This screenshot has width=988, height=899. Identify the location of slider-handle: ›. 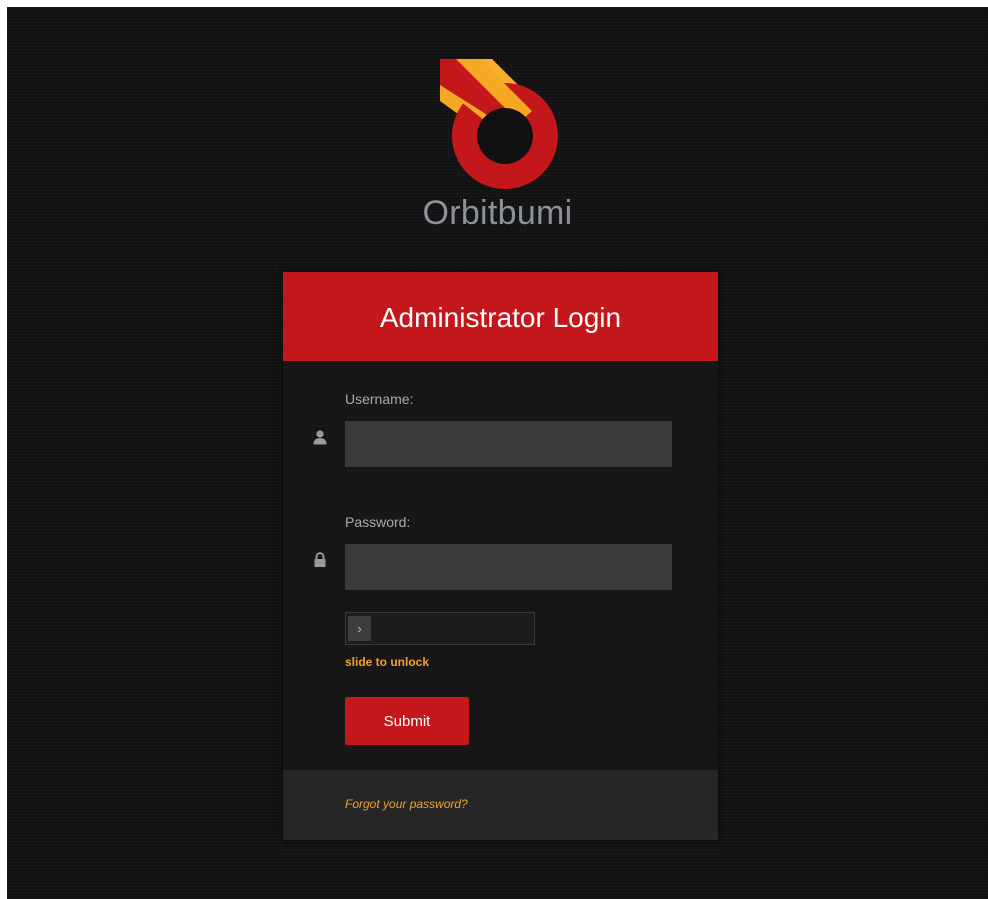
(359, 628).